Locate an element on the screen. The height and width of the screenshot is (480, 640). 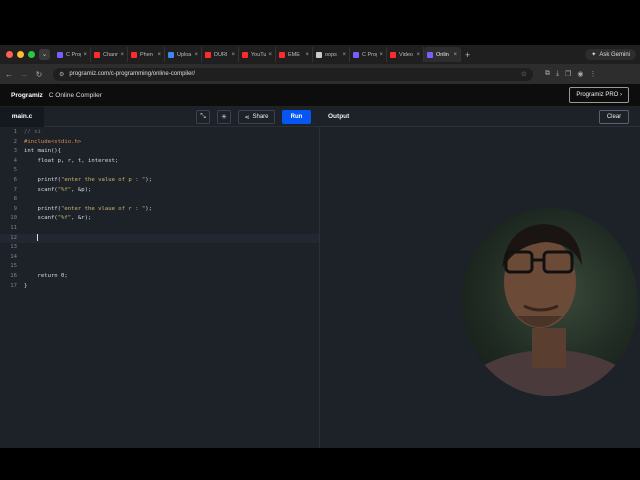
code-line: 6 printf("enter the value of p : "); is located at coordinates (159, 181).